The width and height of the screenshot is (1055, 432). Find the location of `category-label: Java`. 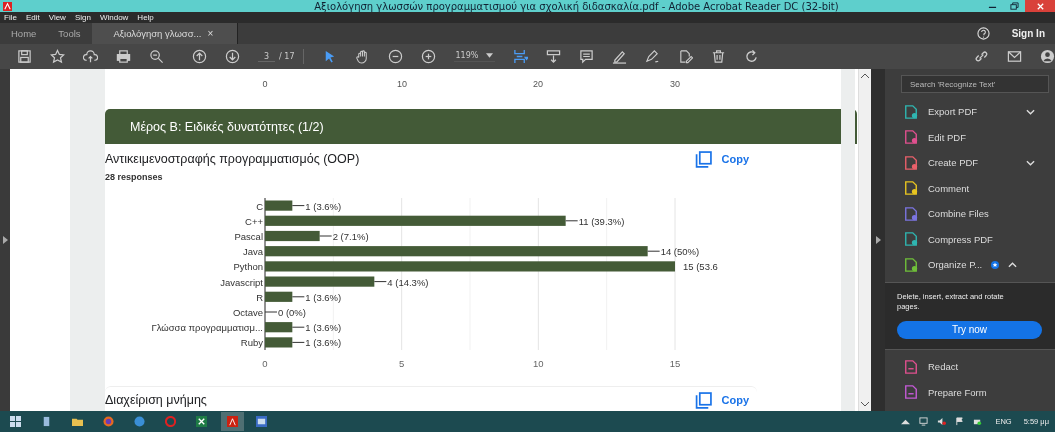

category-label: Java is located at coordinates (252, 252).